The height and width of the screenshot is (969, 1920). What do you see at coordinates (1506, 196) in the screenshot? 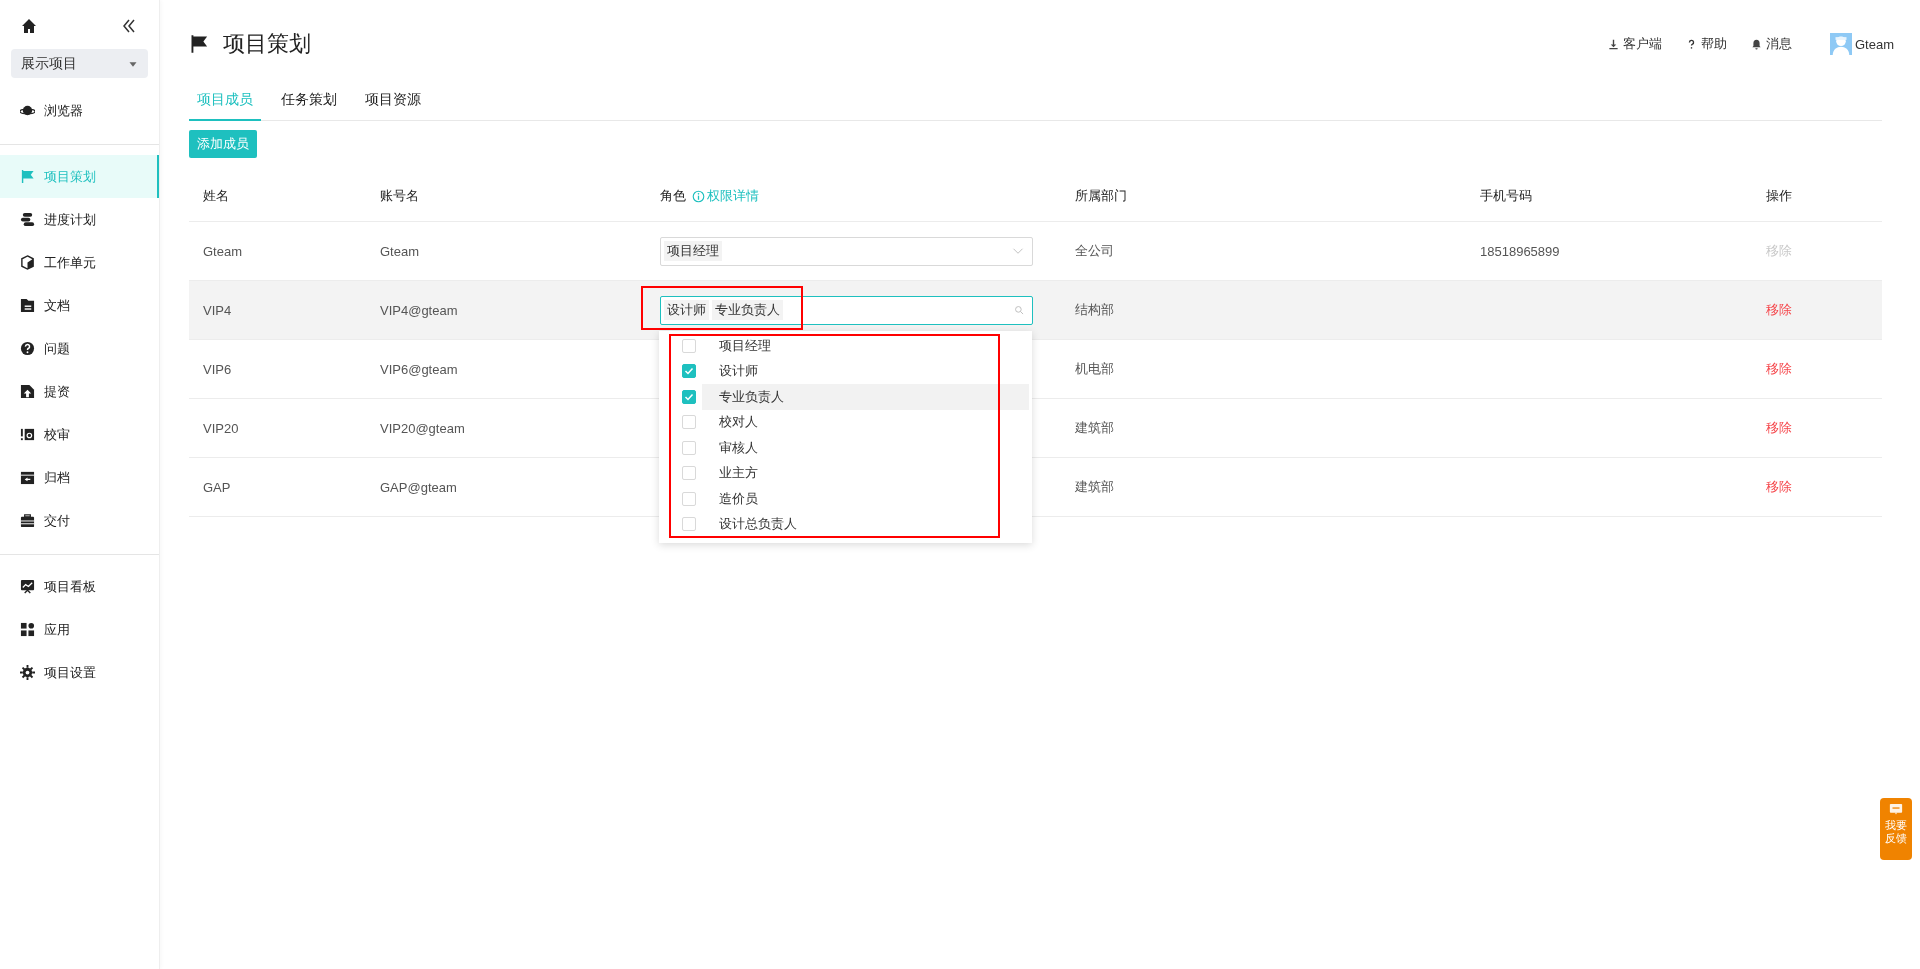
I see `column-header: 手机号码` at bounding box center [1506, 196].